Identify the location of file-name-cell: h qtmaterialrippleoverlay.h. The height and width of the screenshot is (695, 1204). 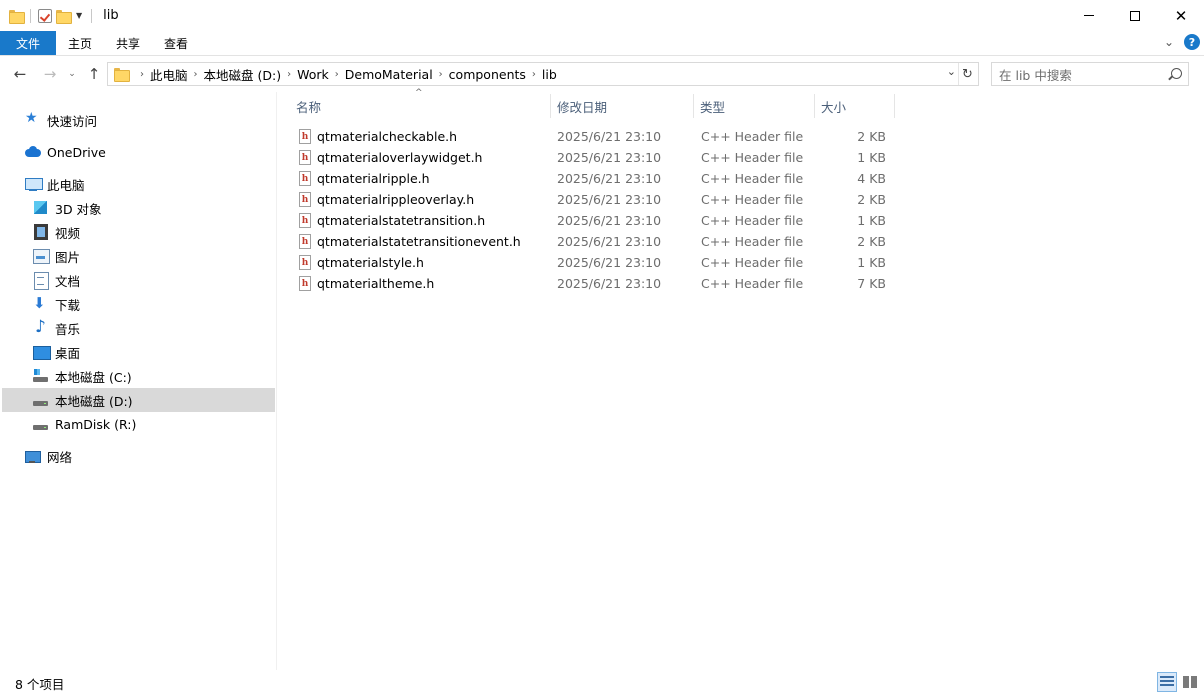
(386, 199).